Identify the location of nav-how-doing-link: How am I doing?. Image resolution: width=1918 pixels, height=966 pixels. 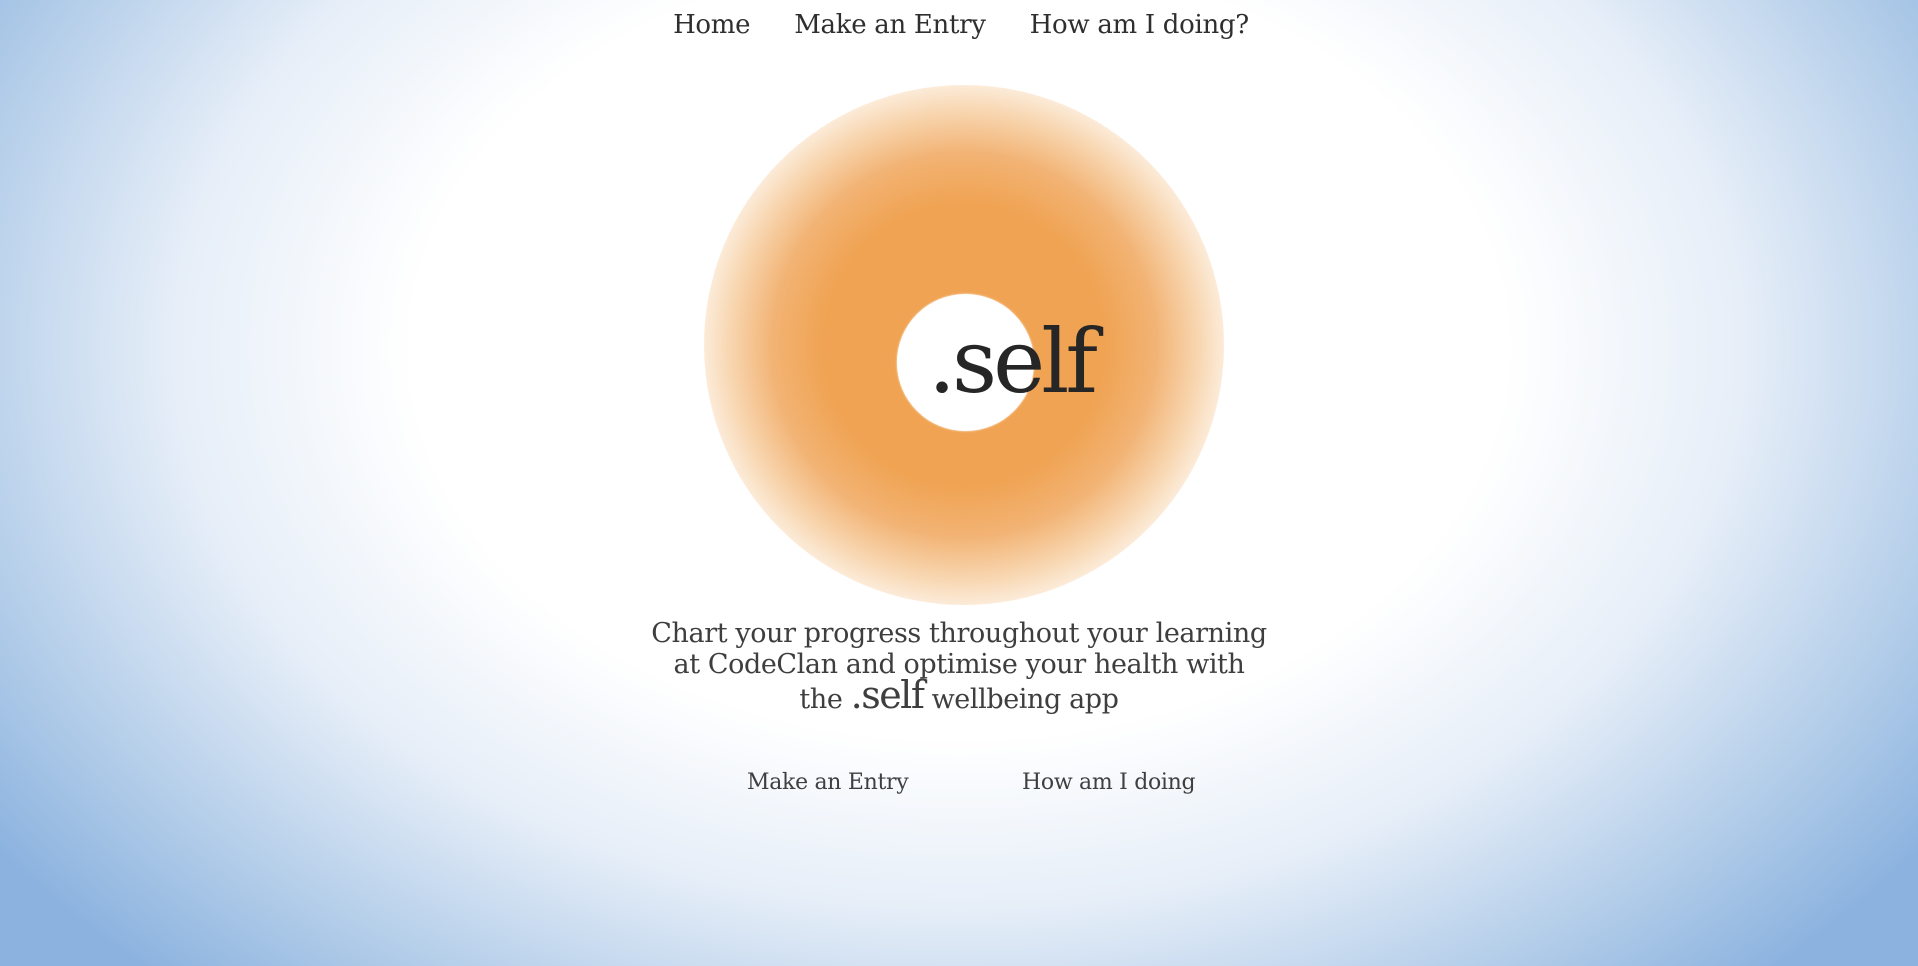
(1140, 25).